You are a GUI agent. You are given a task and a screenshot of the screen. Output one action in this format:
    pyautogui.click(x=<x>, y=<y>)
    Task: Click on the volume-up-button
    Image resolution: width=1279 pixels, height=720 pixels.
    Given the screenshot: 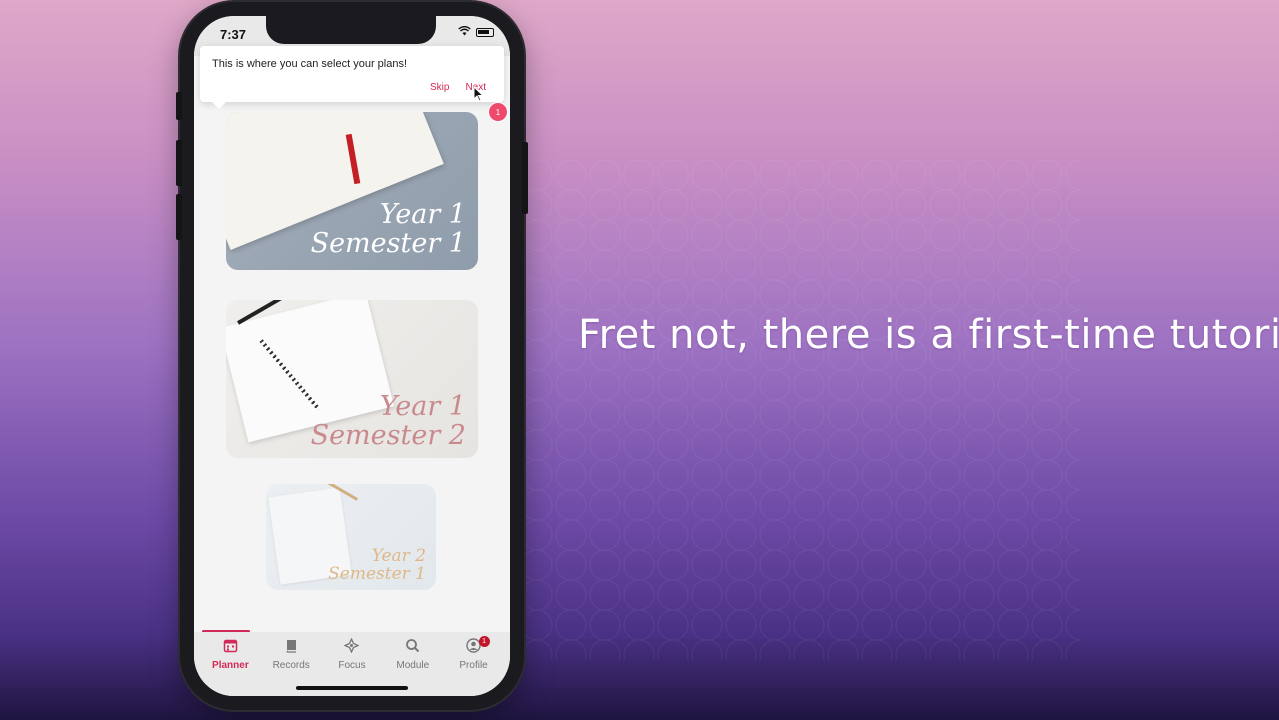 What is the action you would take?
    pyautogui.click(x=179, y=163)
    